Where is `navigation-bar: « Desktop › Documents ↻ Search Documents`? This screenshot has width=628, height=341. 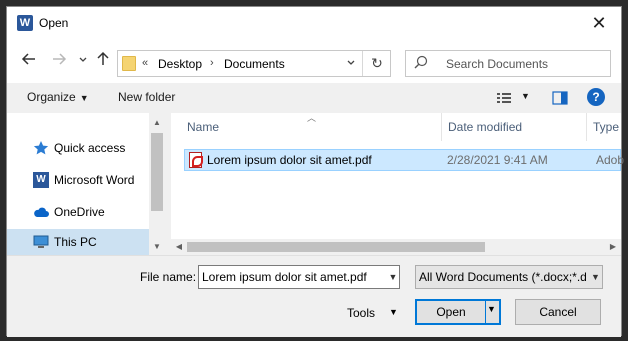
navigation-bar: « Desktop › Documents ↻ Search Documents is located at coordinates (314, 61).